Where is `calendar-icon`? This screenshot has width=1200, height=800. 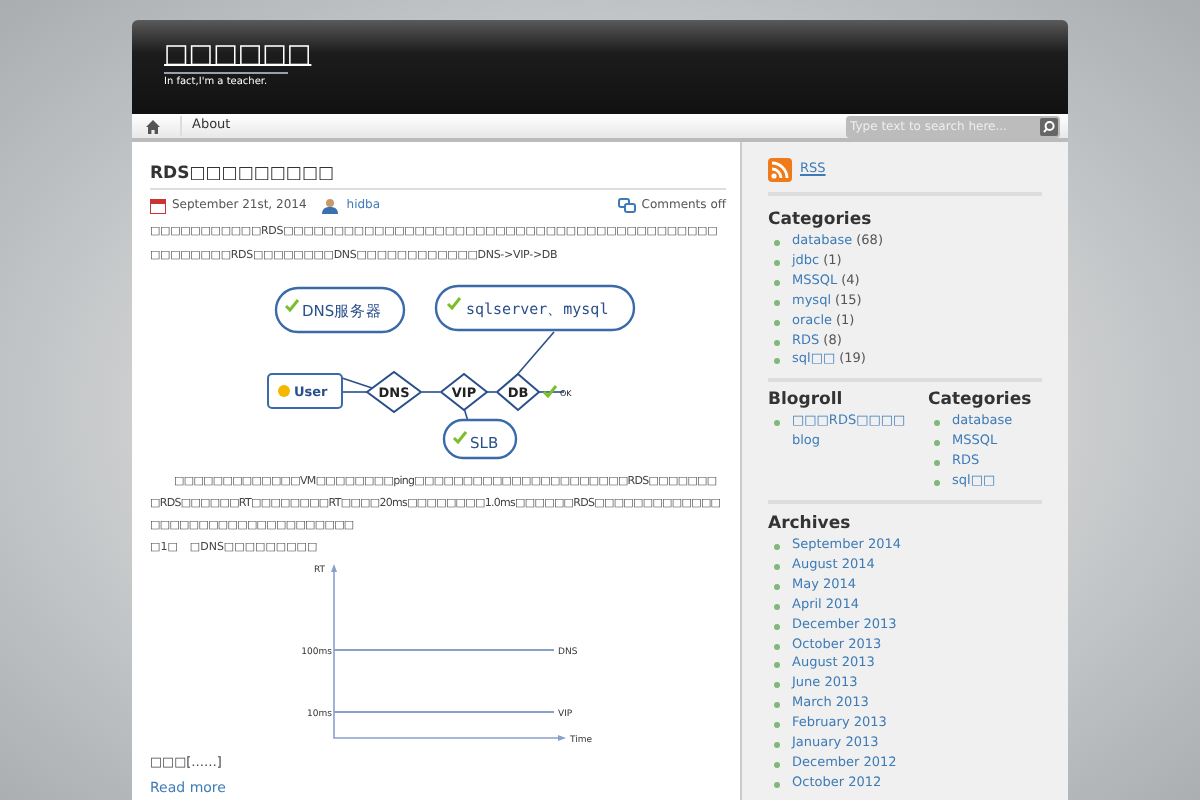
calendar-icon is located at coordinates (158, 205).